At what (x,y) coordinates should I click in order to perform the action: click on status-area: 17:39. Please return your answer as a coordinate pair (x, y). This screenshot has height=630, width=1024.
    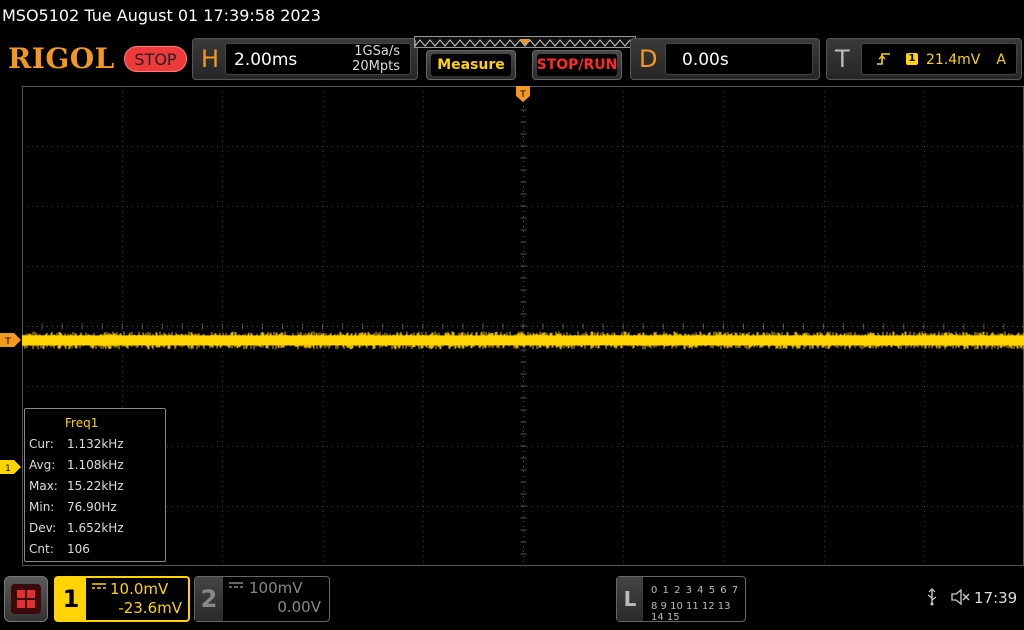
    Looking at the image, I should click on (974, 598).